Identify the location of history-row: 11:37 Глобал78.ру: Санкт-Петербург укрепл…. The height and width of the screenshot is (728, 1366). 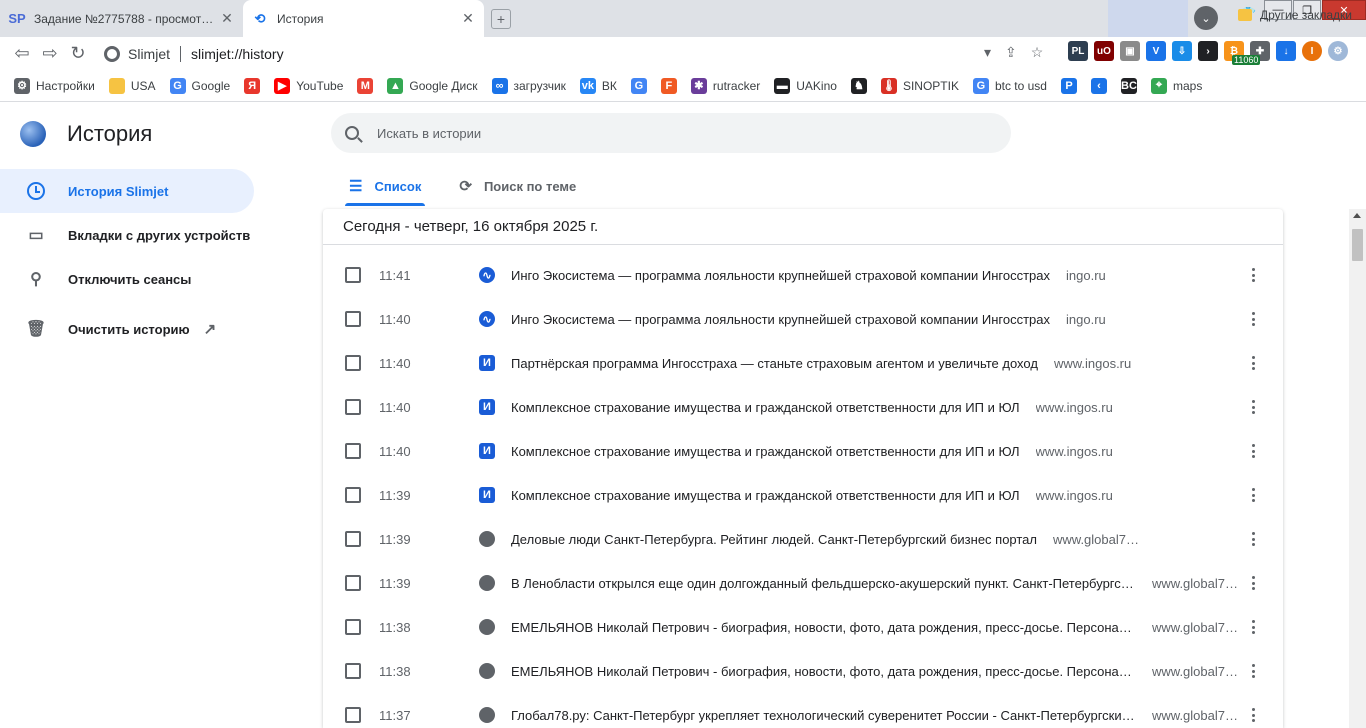
(803, 710).